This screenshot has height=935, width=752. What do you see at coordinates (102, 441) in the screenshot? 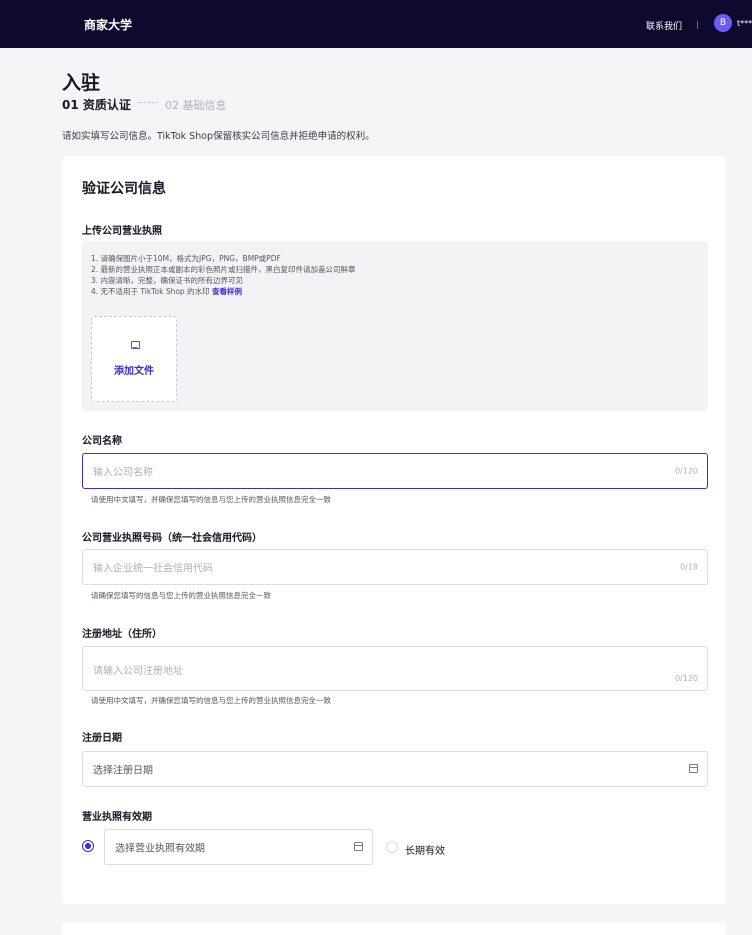
I see `company-name-label: 公司名称` at bounding box center [102, 441].